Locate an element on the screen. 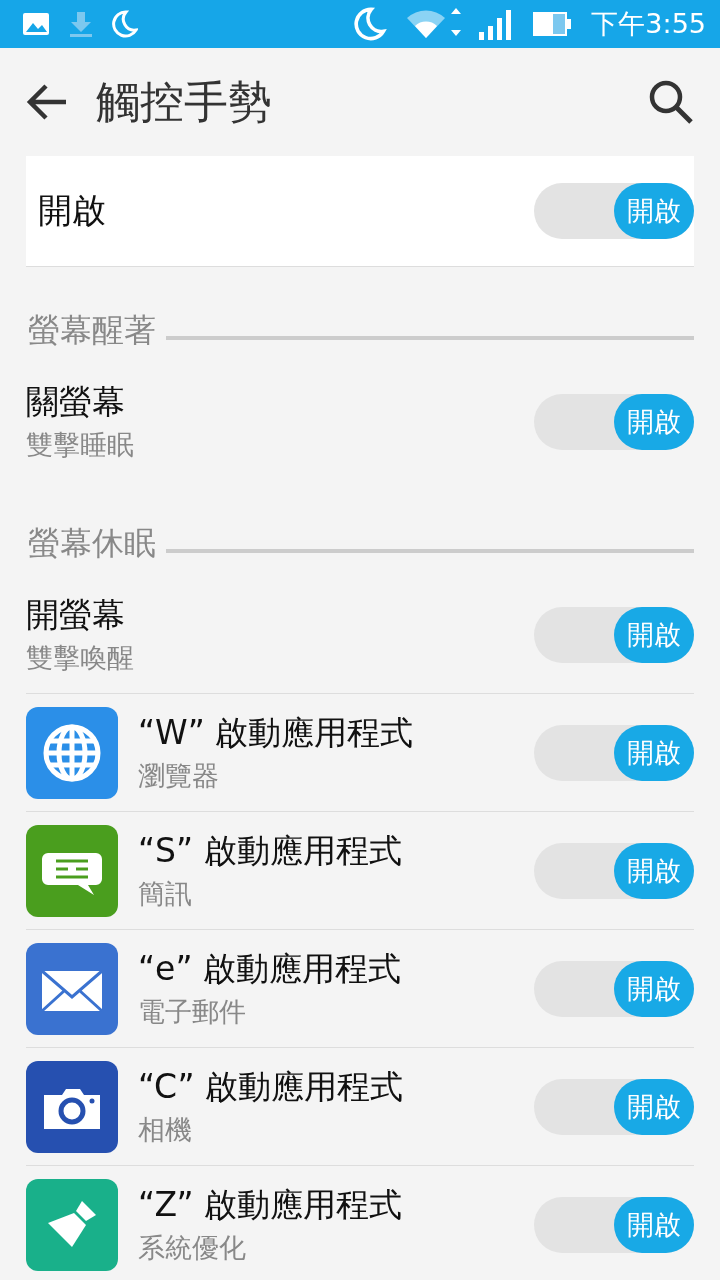 Image resolution: width=720 pixels, height=1280 pixels. setting-title: “C” 啟動應用程式 is located at coordinates (271, 1087).